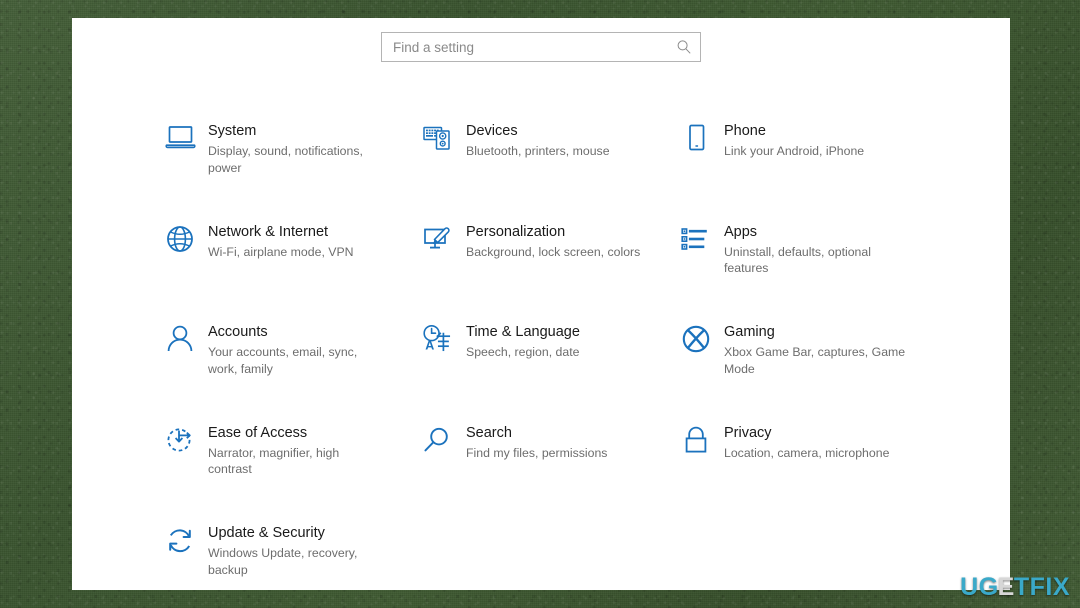  Describe the element at coordinates (811, 474) in the screenshot. I see `settings-category-privacy: Privacy Location, camera, microphone` at that location.